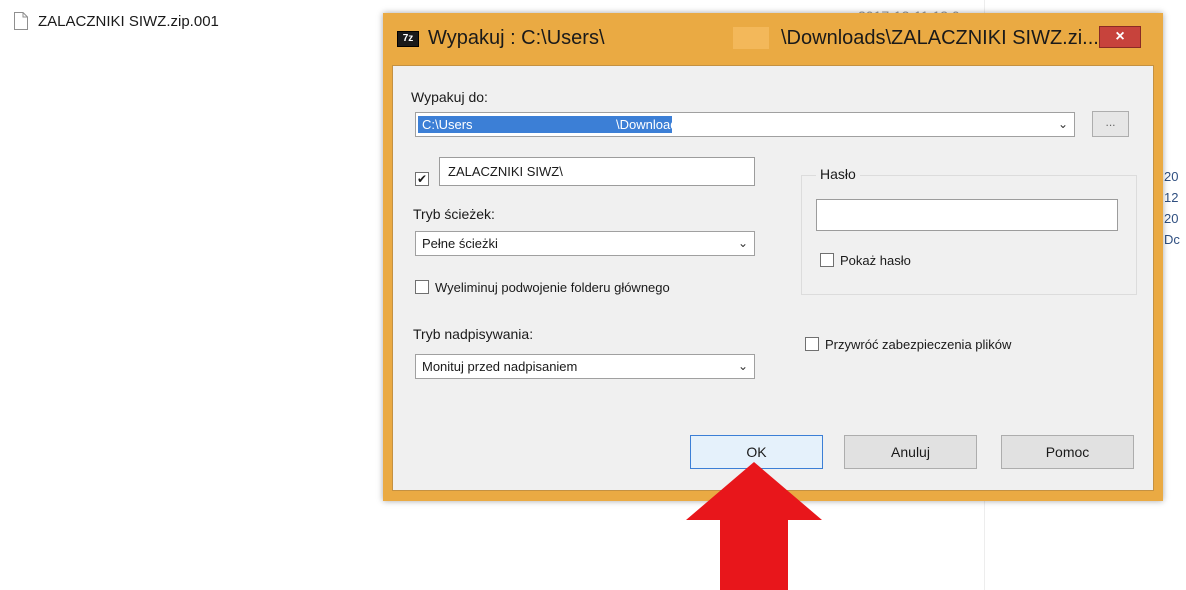 This screenshot has width=1186, height=590. What do you see at coordinates (1120, 37) in the screenshot?
I see `close-button: ×` at bounding box center [1120, 37].